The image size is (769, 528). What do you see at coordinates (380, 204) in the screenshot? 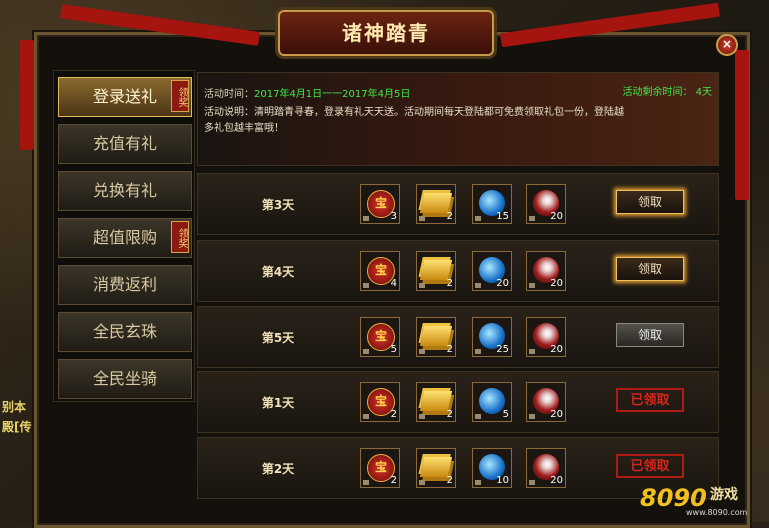
I see `reward-item-seal: 宝3` at bounding box center [380, 204].